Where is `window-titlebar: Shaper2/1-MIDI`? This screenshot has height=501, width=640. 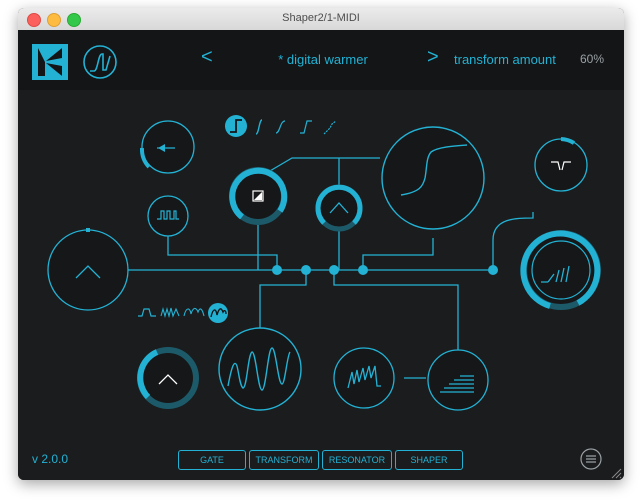 window-titlebar: Shaper2/1-MIDI is located at coordinates (321, 19).